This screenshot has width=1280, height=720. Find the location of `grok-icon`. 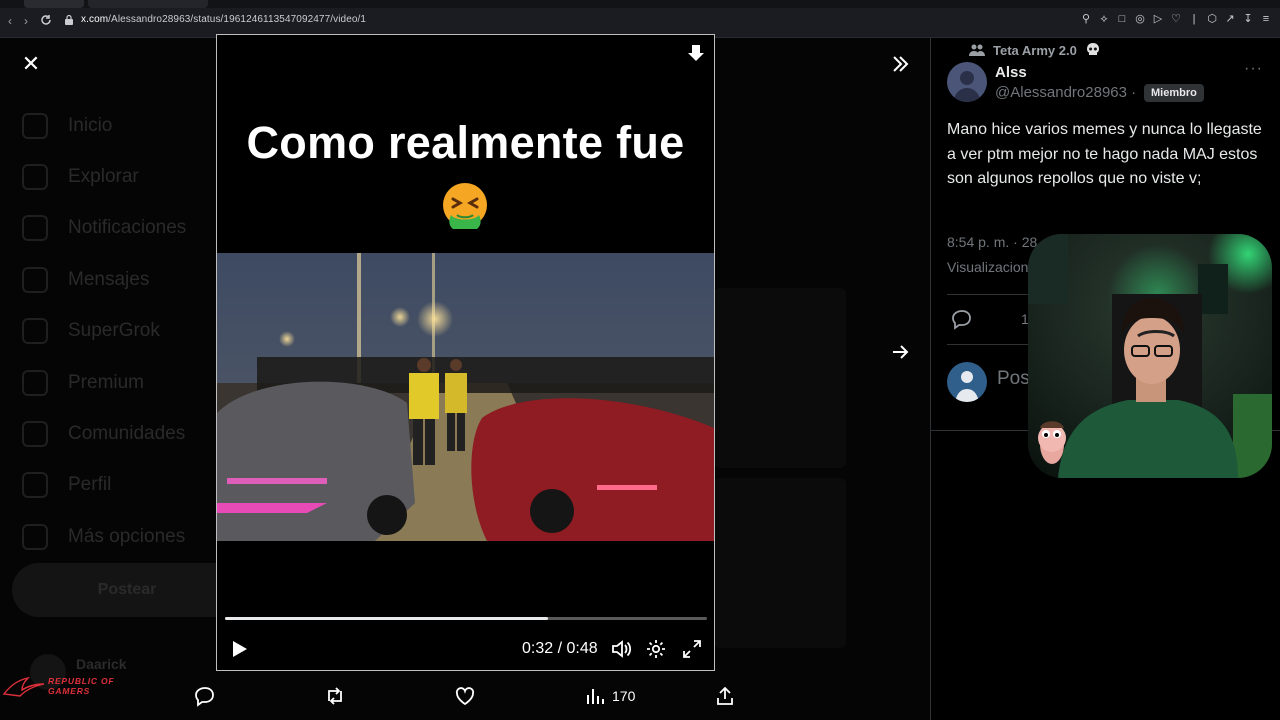

grok-icon is located at coordinates (35, 331).